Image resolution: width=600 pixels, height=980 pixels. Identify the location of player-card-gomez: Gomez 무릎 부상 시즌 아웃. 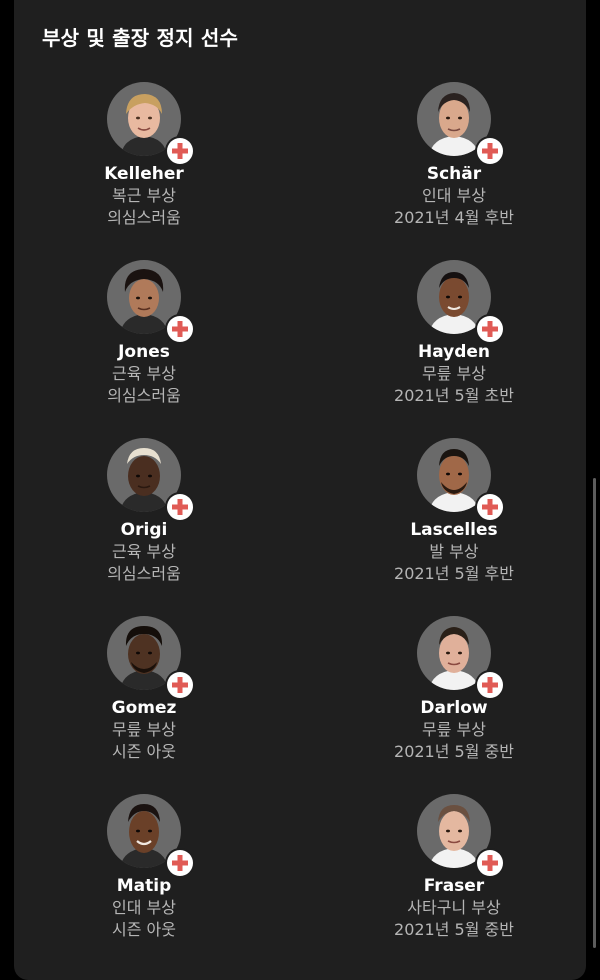
(144, 689).